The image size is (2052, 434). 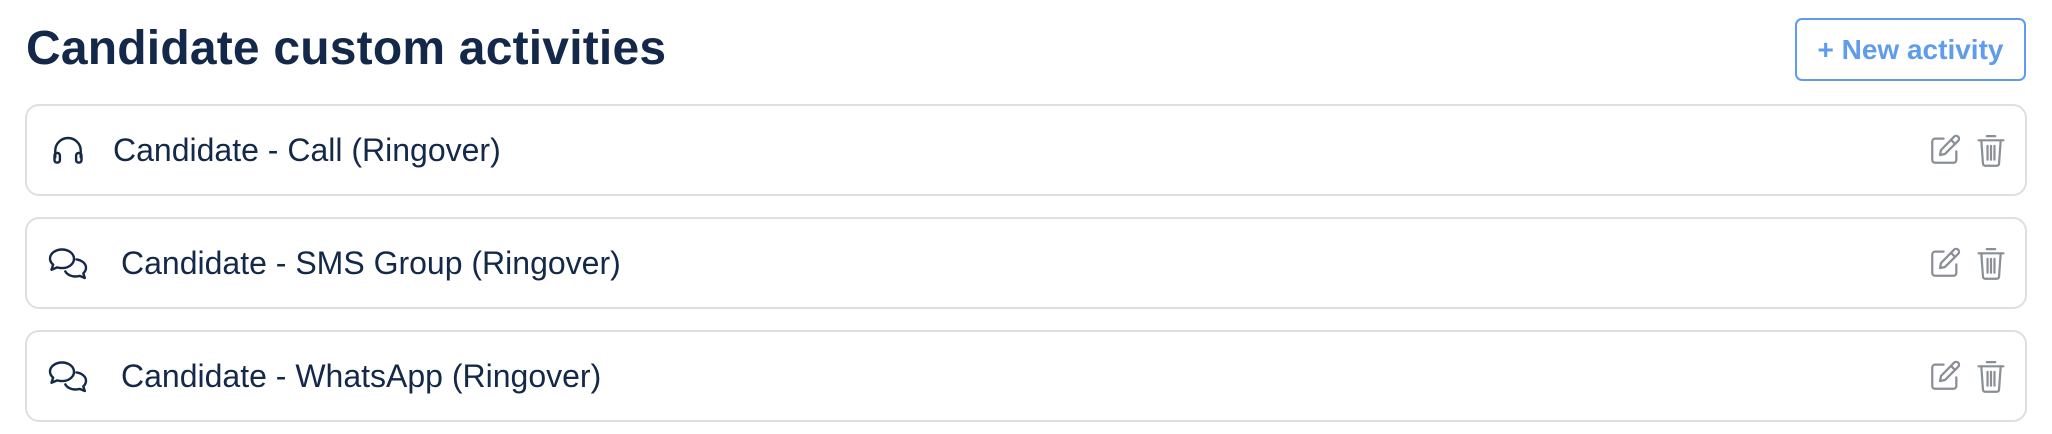 What do you see at coordinates (1910, 49) in the screenshot?
I see `new-activity-button: + New activity` at bounding box center [1910, 49].